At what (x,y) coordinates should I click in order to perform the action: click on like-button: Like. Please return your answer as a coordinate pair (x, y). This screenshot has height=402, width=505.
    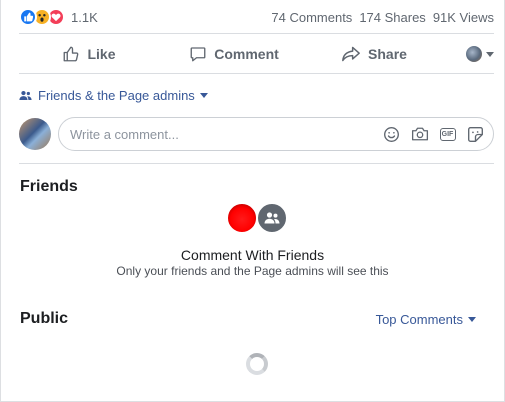
    Looking at the image, I should click on (89, 54).